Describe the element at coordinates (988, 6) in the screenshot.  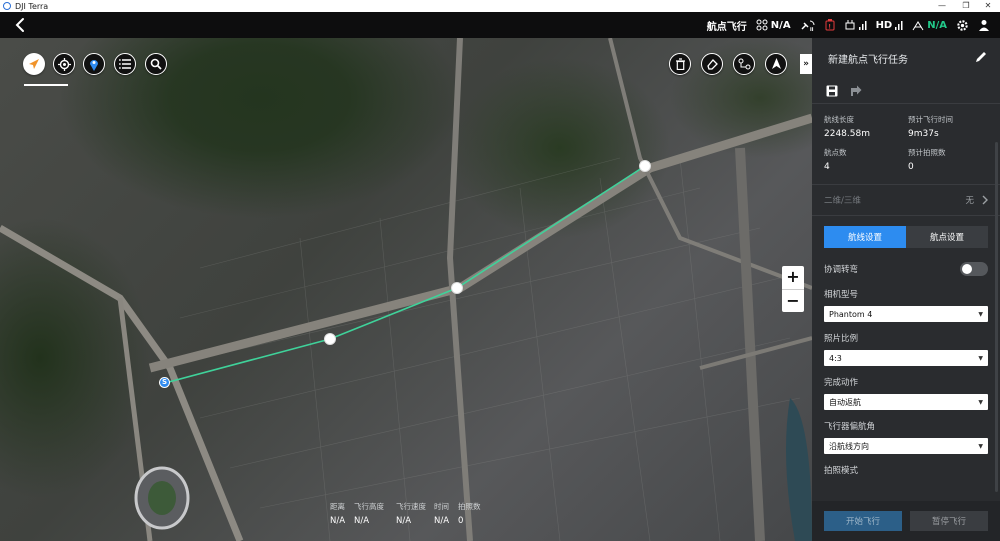
I see `close-window-button: ✕` at that location.